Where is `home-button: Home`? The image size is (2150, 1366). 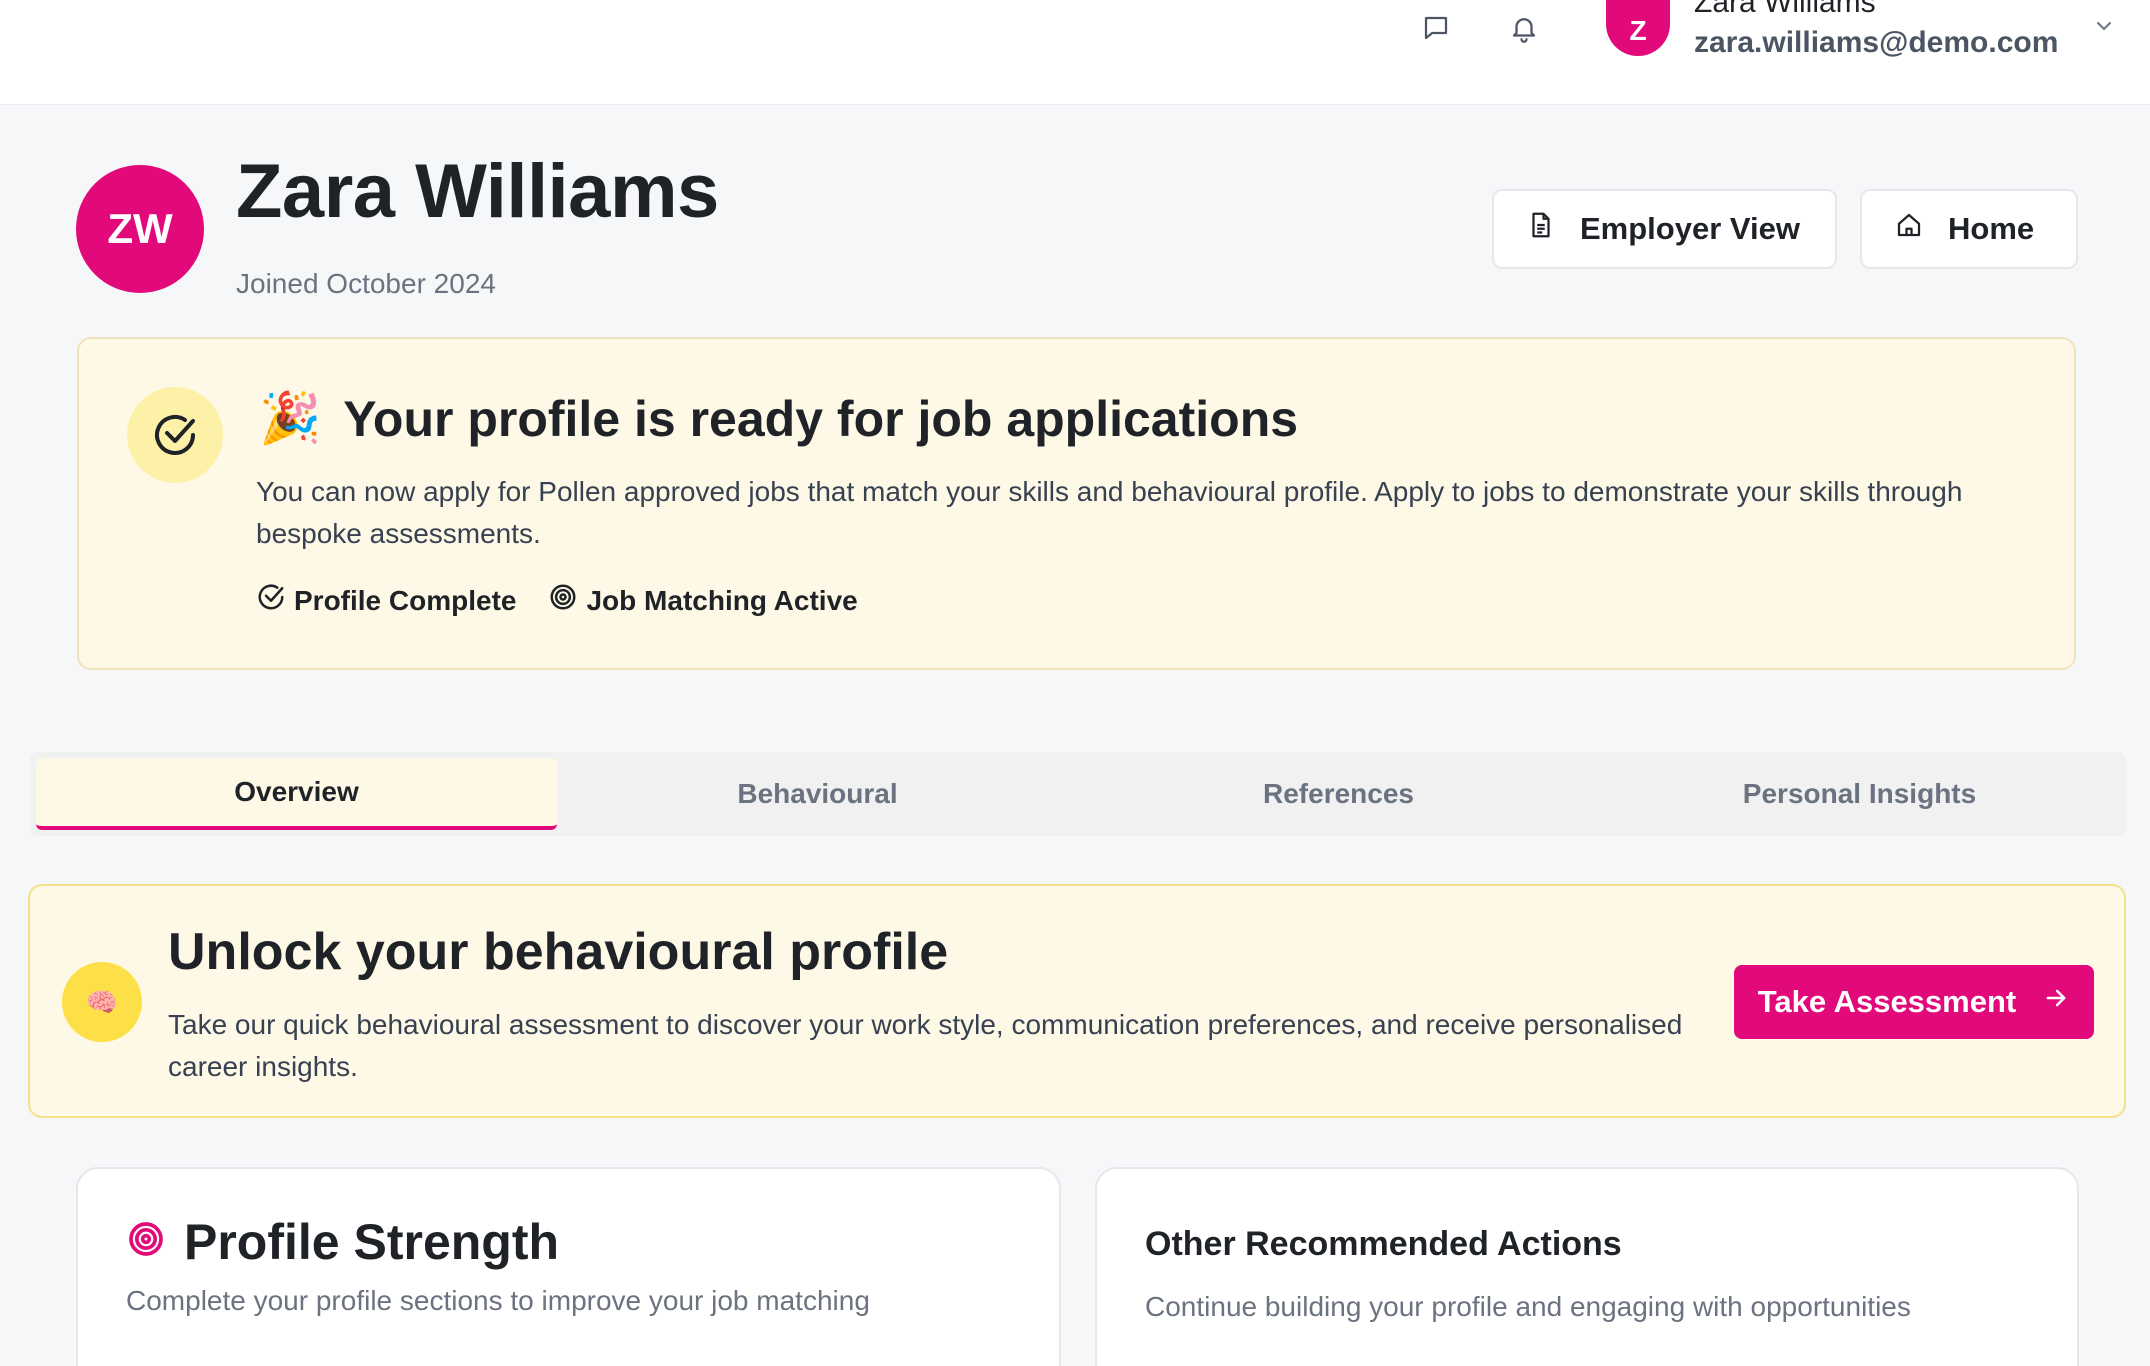 home-button: Home is located at coordinates (1969, 229).